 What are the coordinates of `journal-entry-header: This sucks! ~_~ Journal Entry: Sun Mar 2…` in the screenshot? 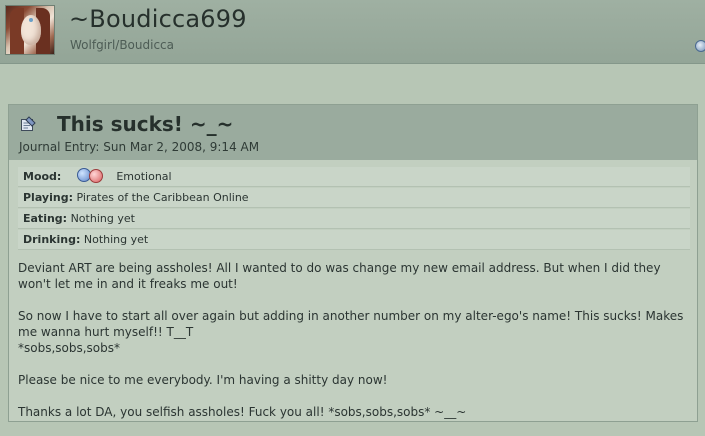 It's located at (353, 132).